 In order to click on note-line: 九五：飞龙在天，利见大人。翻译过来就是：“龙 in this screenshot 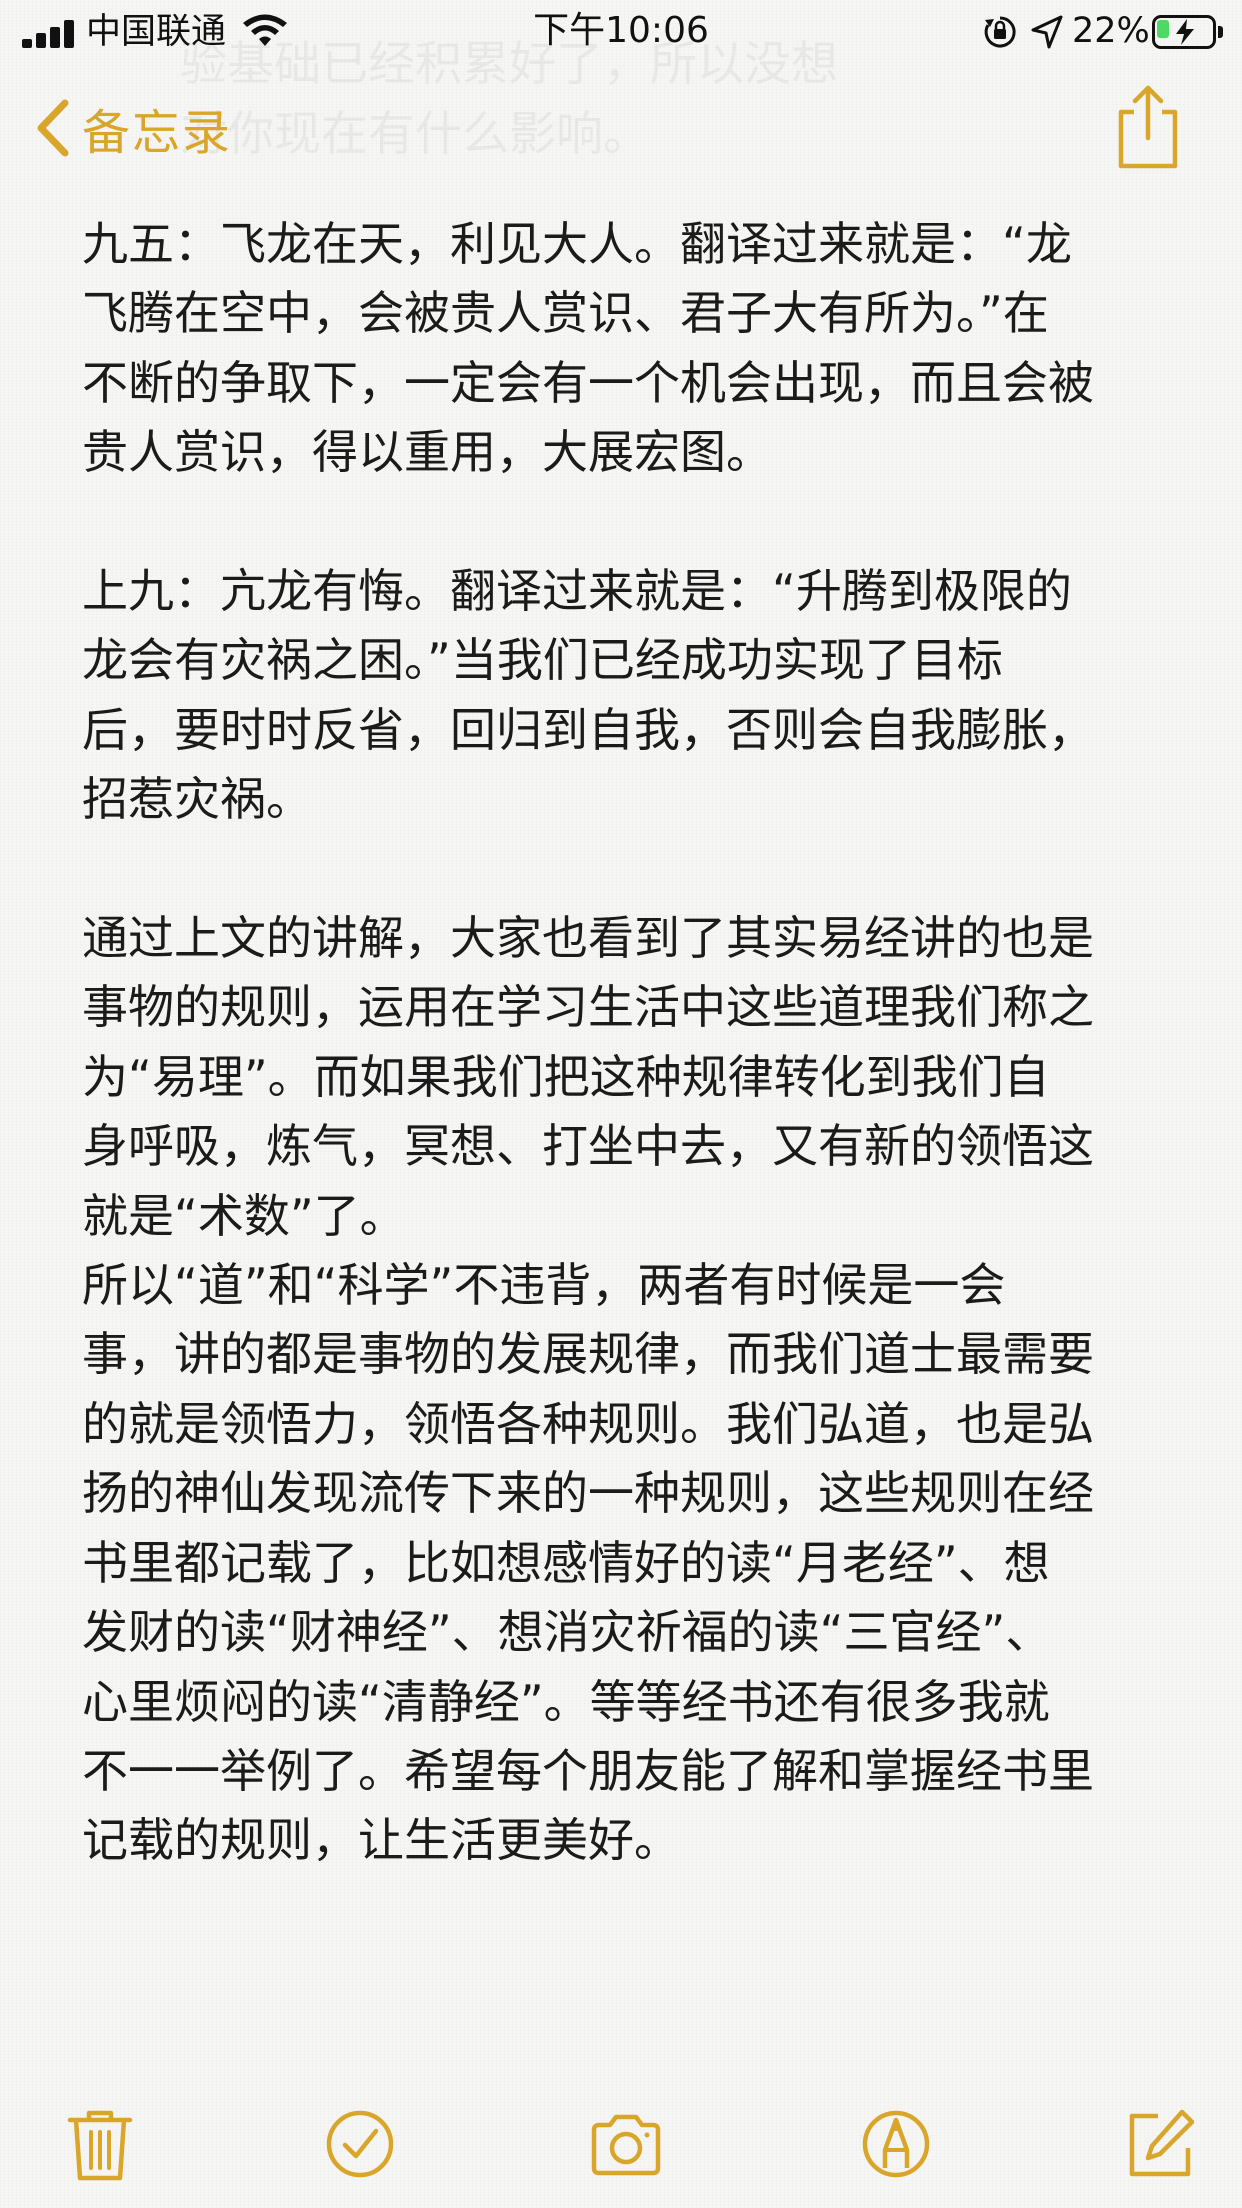, I will do `click(577, 244)`.